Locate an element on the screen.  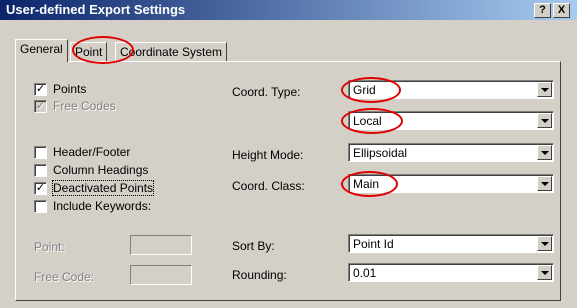
rounding-label: Rounding: is located at coordinates (259, 275).